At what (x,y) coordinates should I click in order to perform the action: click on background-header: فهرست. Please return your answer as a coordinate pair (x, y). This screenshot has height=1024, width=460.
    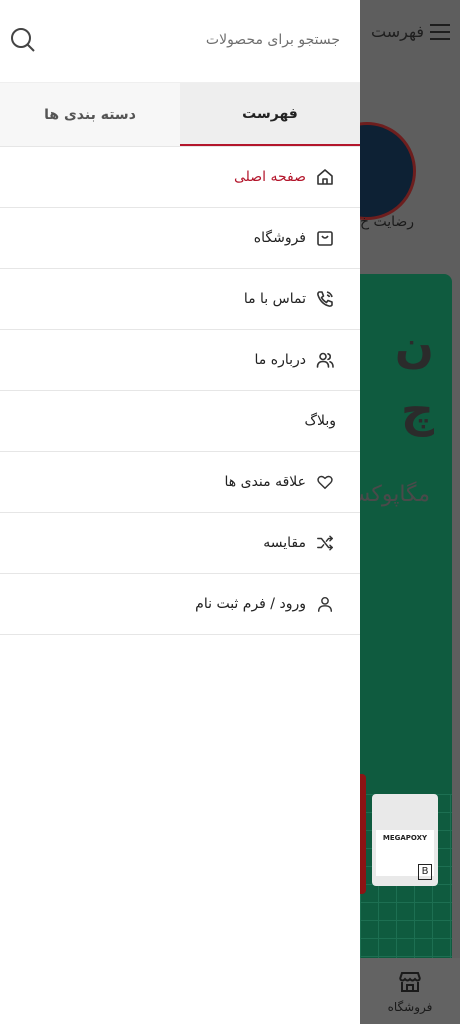
    Looking at the image, I should click on (410, 34).